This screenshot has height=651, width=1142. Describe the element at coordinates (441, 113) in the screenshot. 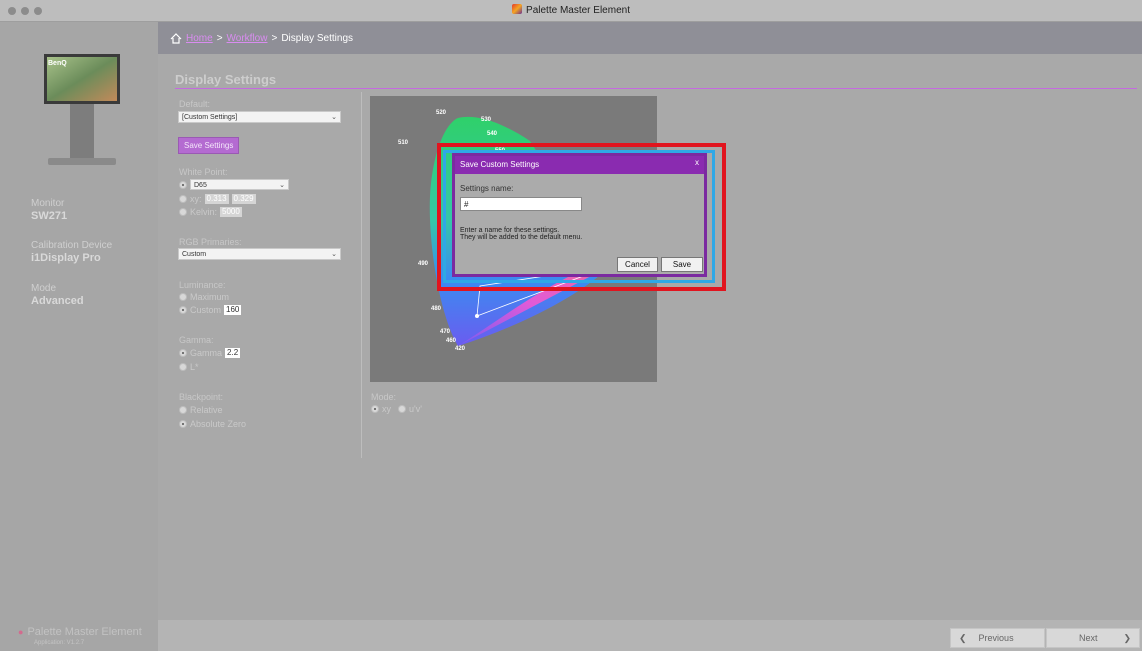

I see `wavelength-label: 520` at that location.